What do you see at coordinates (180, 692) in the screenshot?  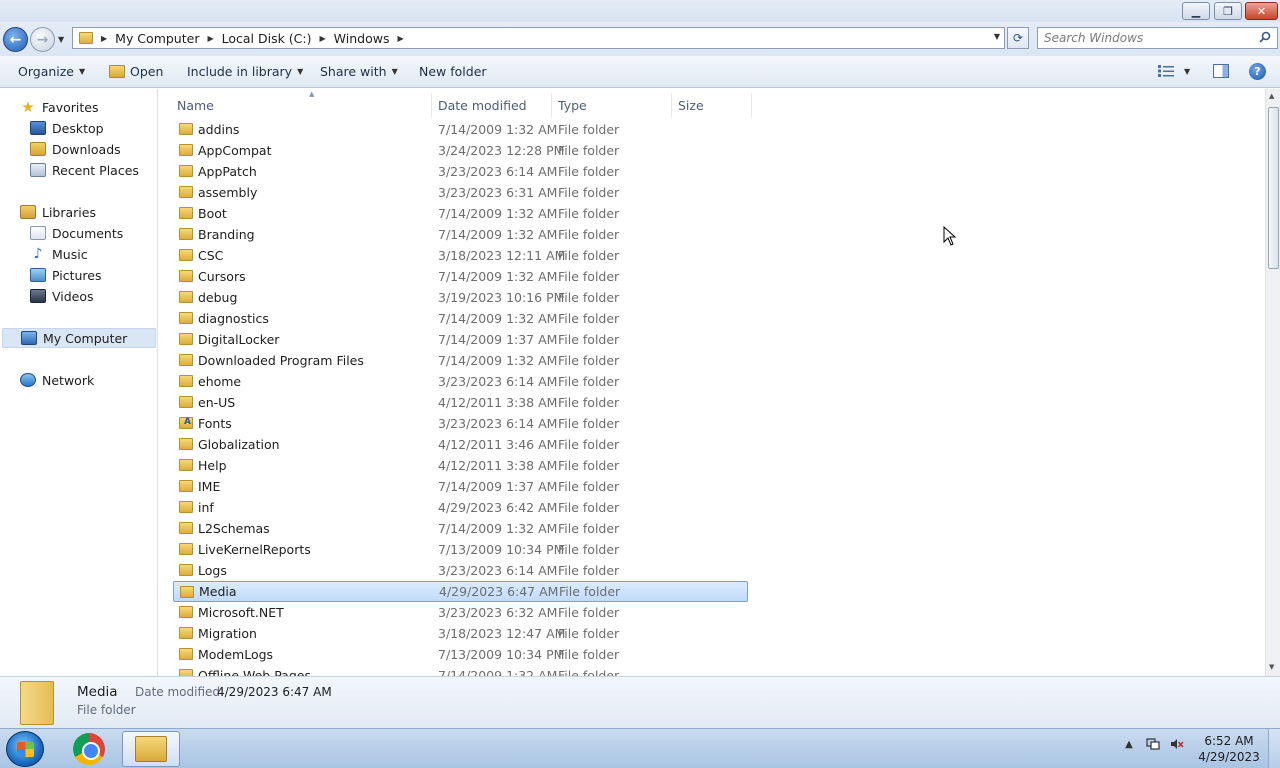 I see `details-date-label: Date modified:` at bounding box center [180, 692].